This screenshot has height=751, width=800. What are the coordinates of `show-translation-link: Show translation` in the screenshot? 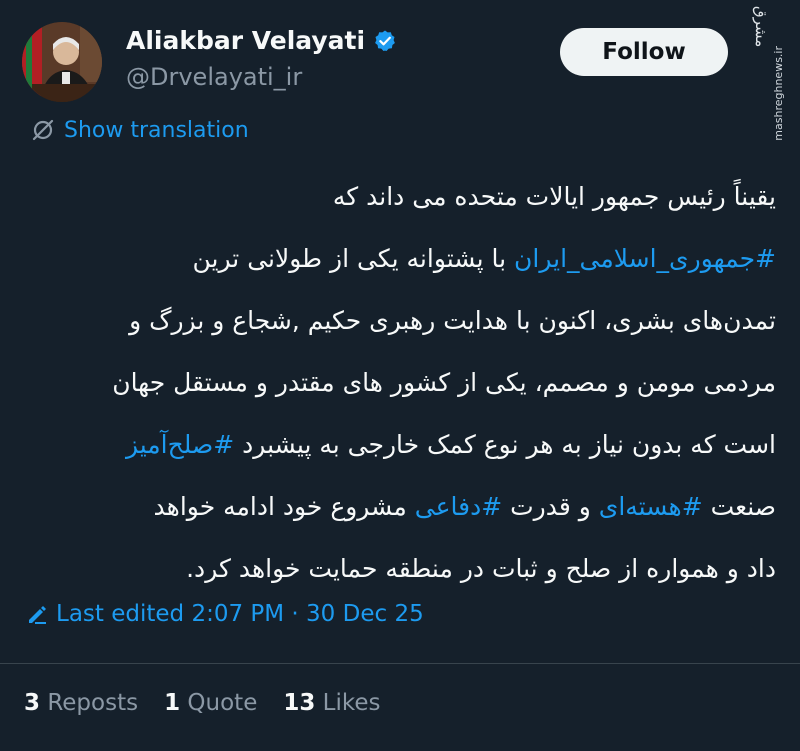 It's located at (139, 130).